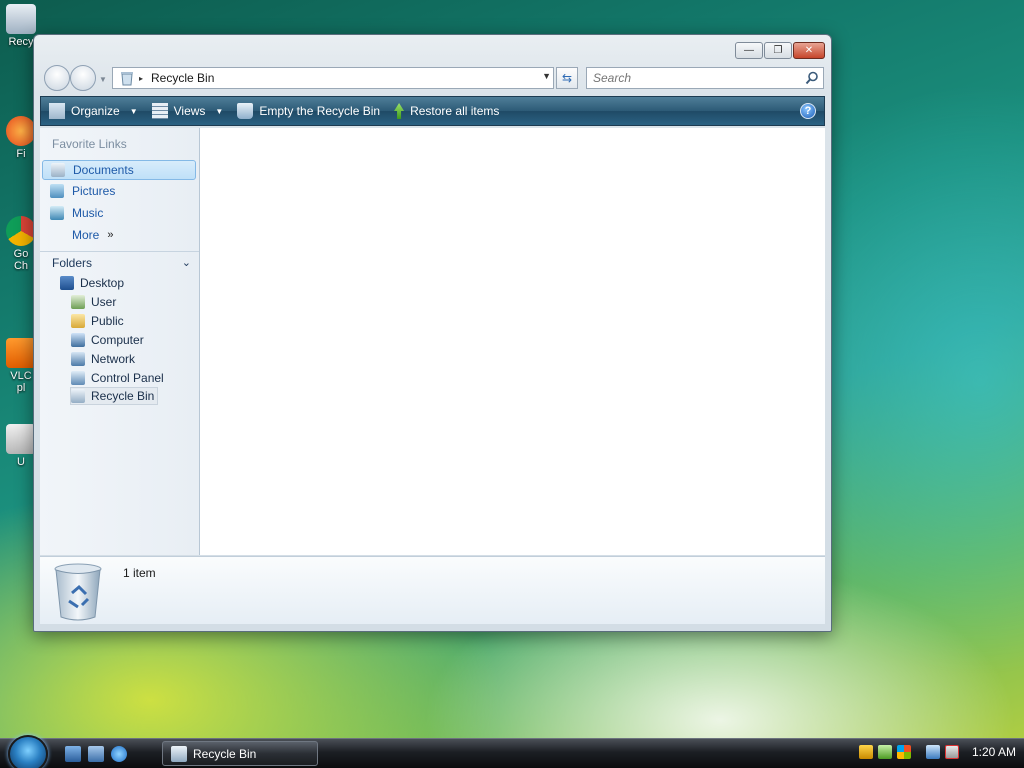  I want to click on folder-label: Computer, so click(117, 340).